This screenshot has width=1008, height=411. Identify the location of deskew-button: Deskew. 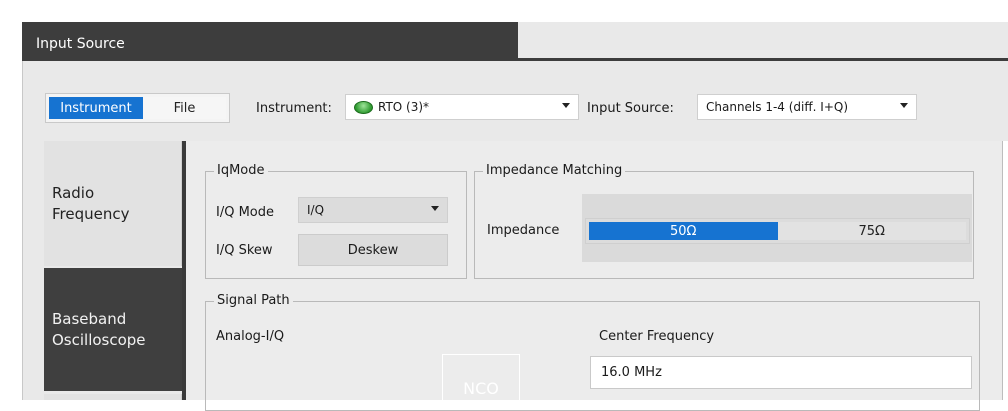
(373, 250).